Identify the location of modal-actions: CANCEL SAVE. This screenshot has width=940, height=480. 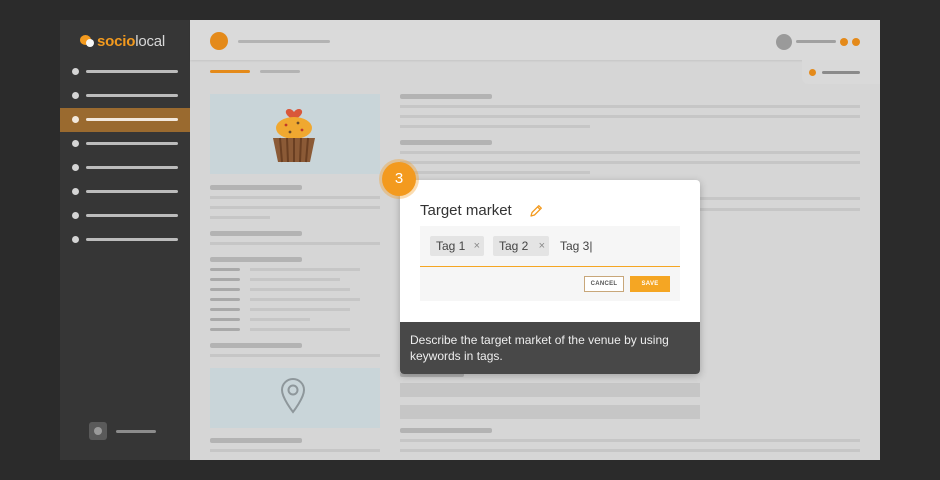
(550, 284).